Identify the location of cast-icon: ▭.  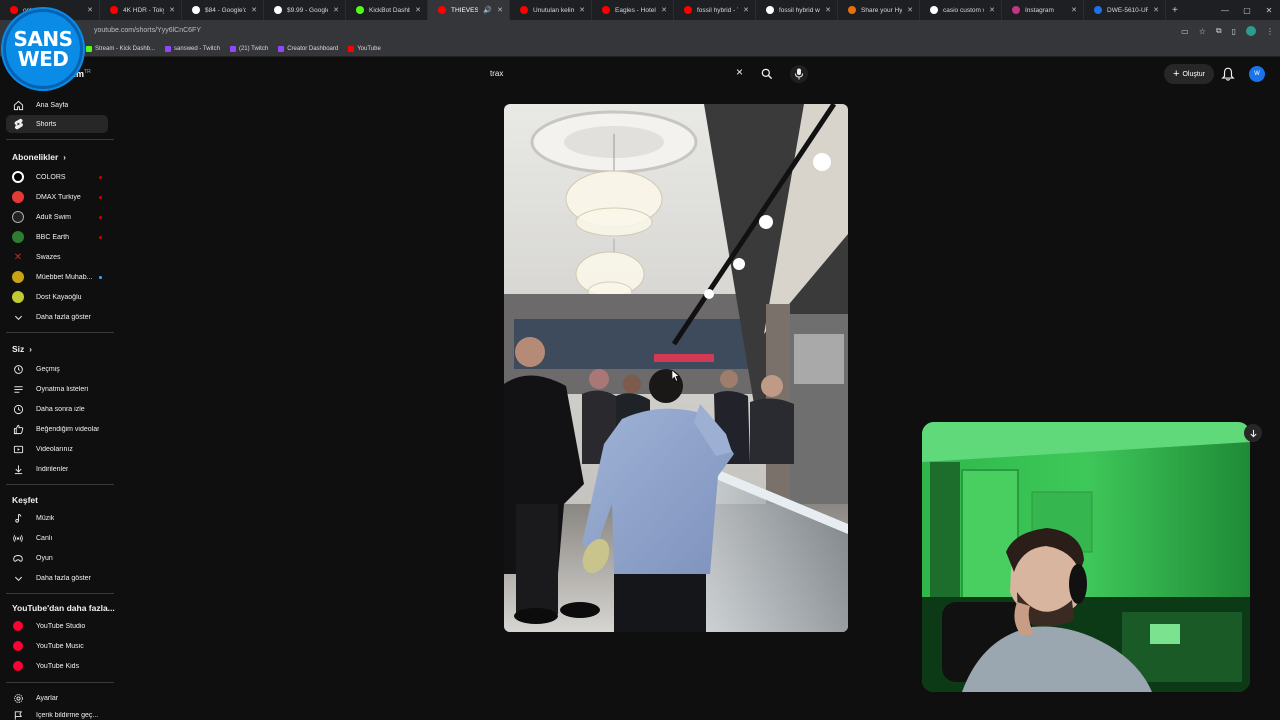
(1185, 31).